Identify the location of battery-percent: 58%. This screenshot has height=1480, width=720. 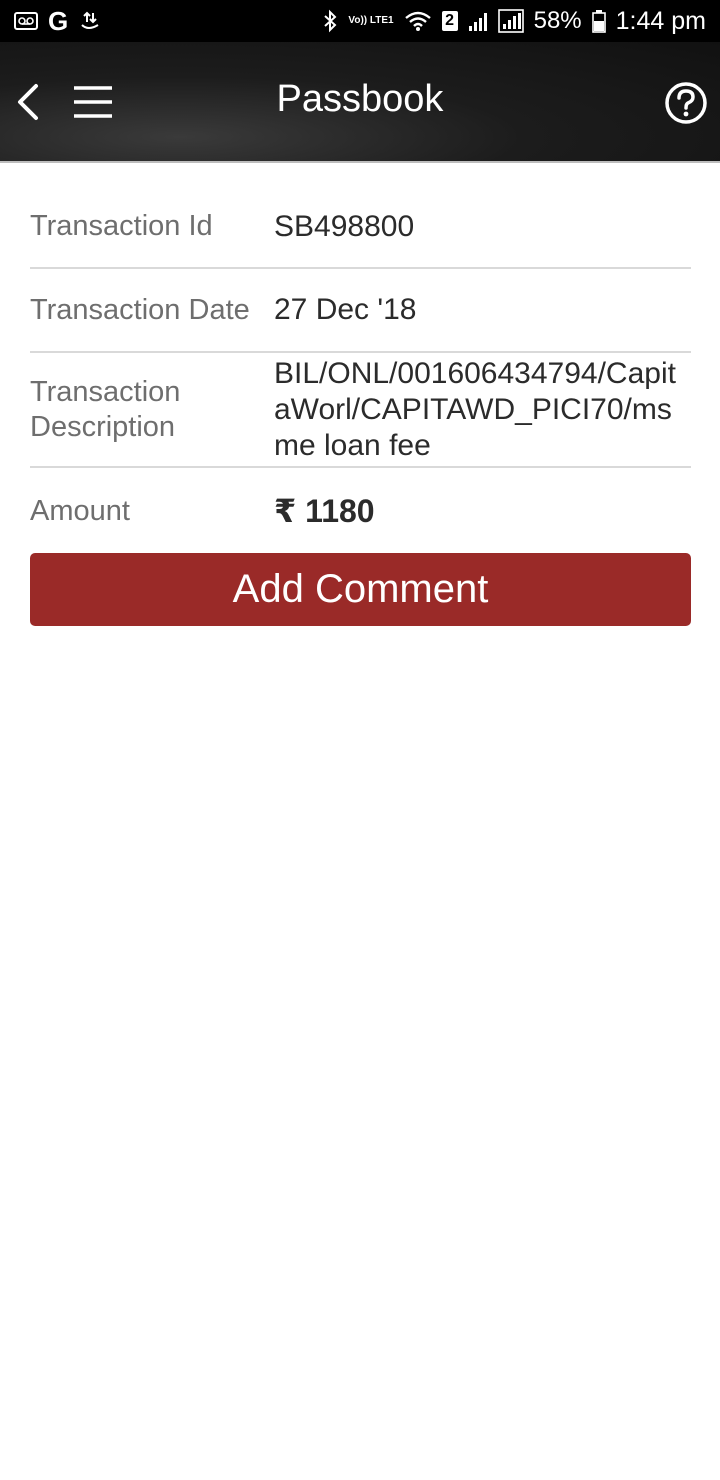
(557, 20).